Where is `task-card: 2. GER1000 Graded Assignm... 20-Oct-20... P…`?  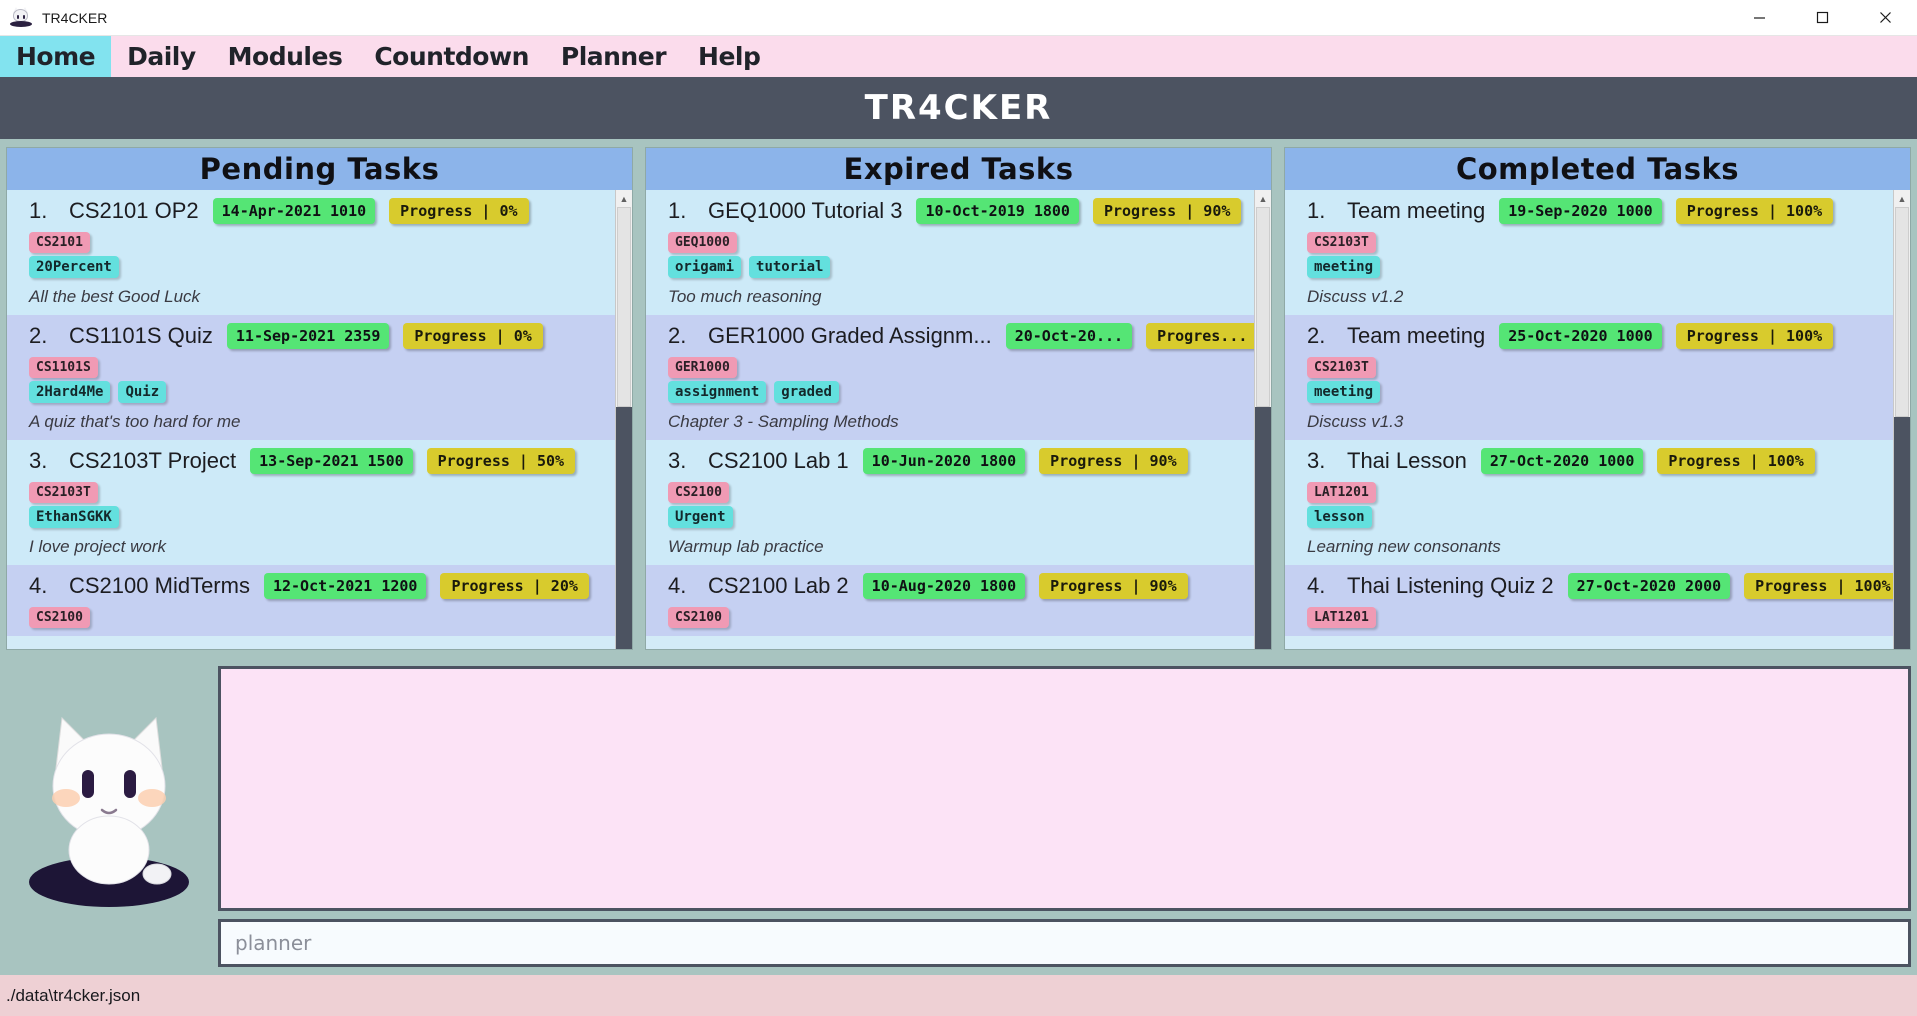
task-card: 2. GER1000 Graded Assignm... 20-Oct-20... P… is located at coordinates (950, 377).